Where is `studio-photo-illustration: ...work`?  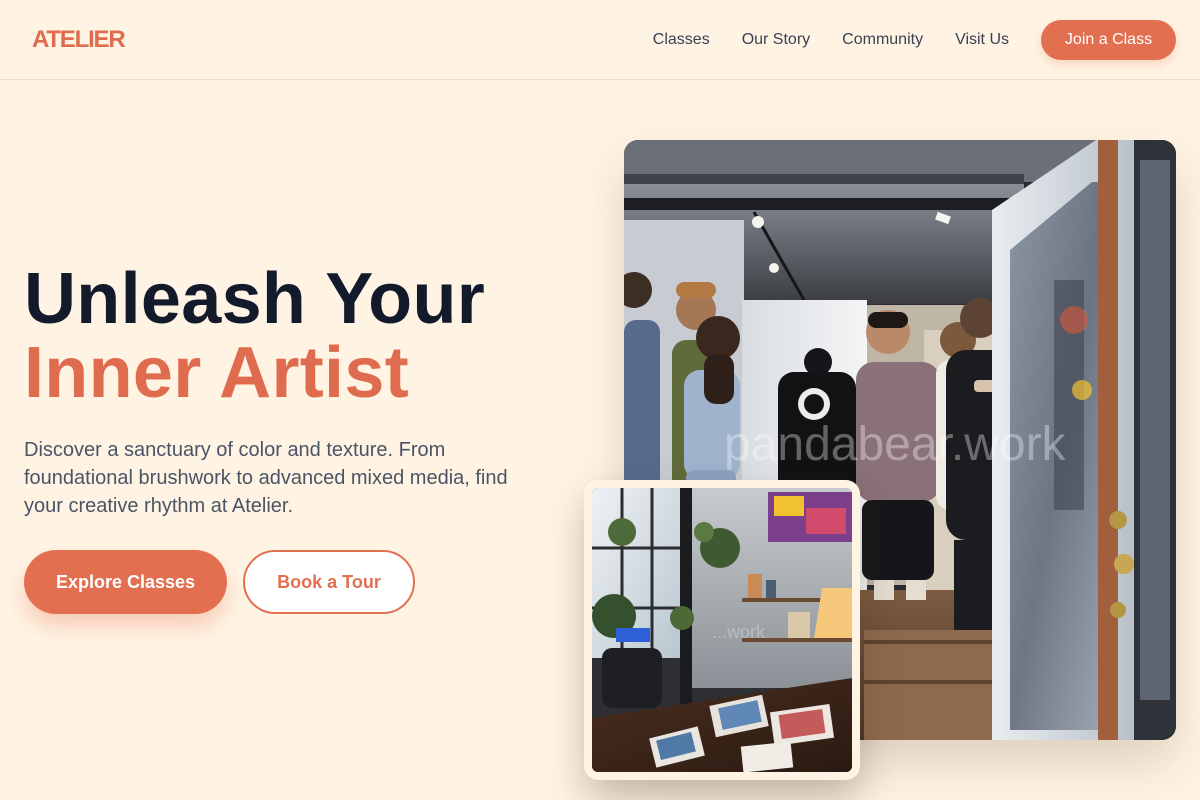 studio-photo-illustration: ...work is located at coordinates (722, 630).